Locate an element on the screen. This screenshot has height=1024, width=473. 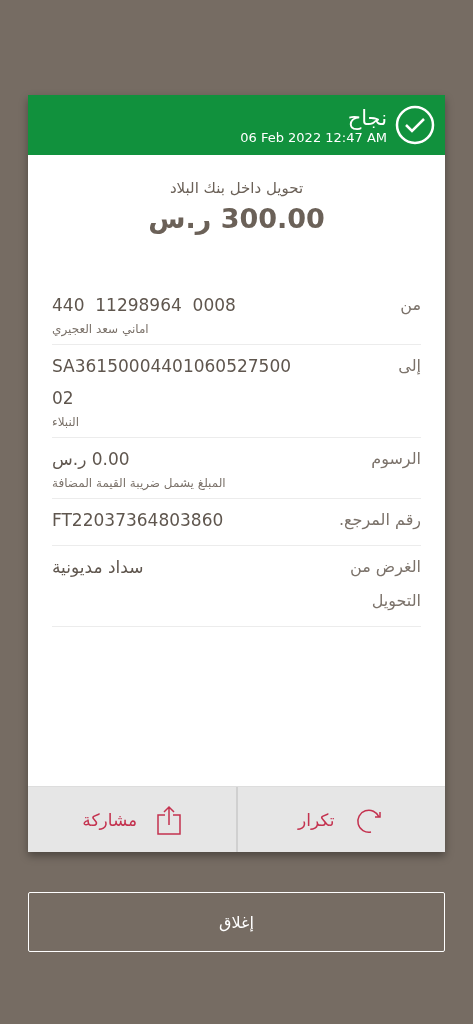
close-button: إغلاق is located at coordinates (236, 922).